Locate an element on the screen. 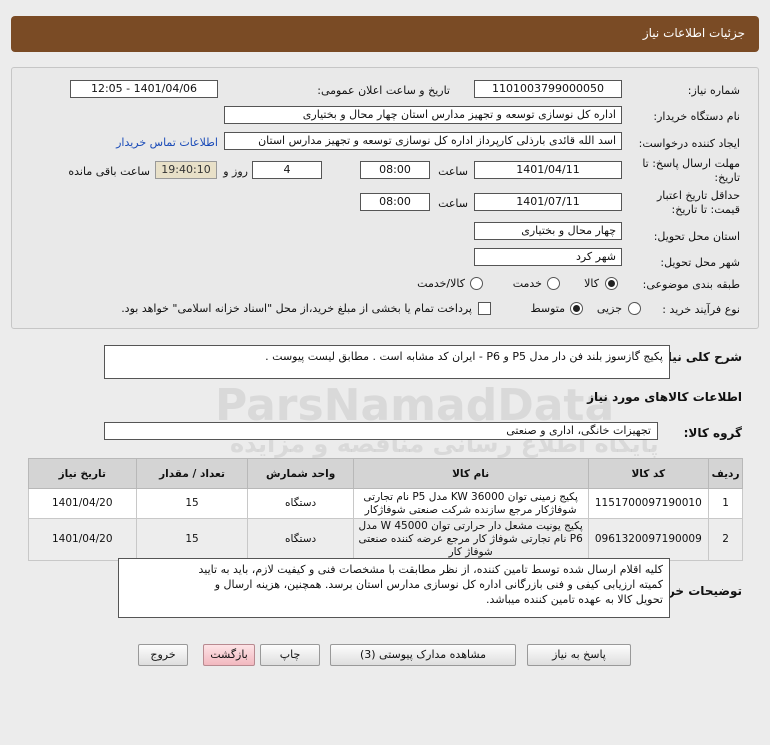 Image resolution: width=770 pixels, height=745 pixels. announce-label: تاریخ و ساعت اعلان عمومی: is located at coordinates (383, 90).